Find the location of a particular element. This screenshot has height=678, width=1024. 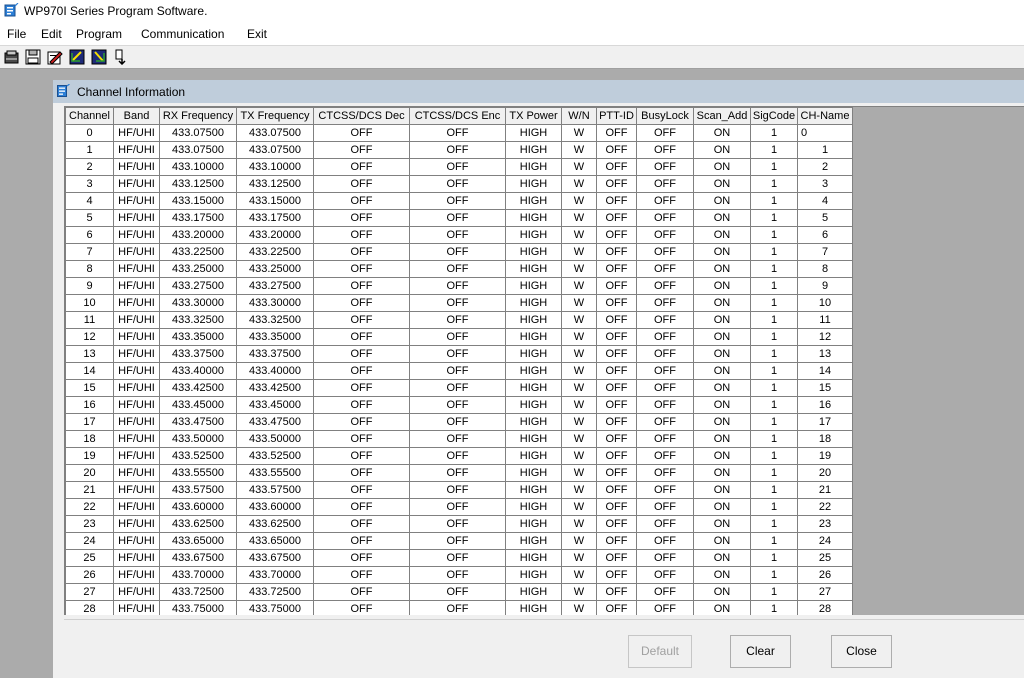

table-cell: 433.72500 is located at coordinates (275, 592).